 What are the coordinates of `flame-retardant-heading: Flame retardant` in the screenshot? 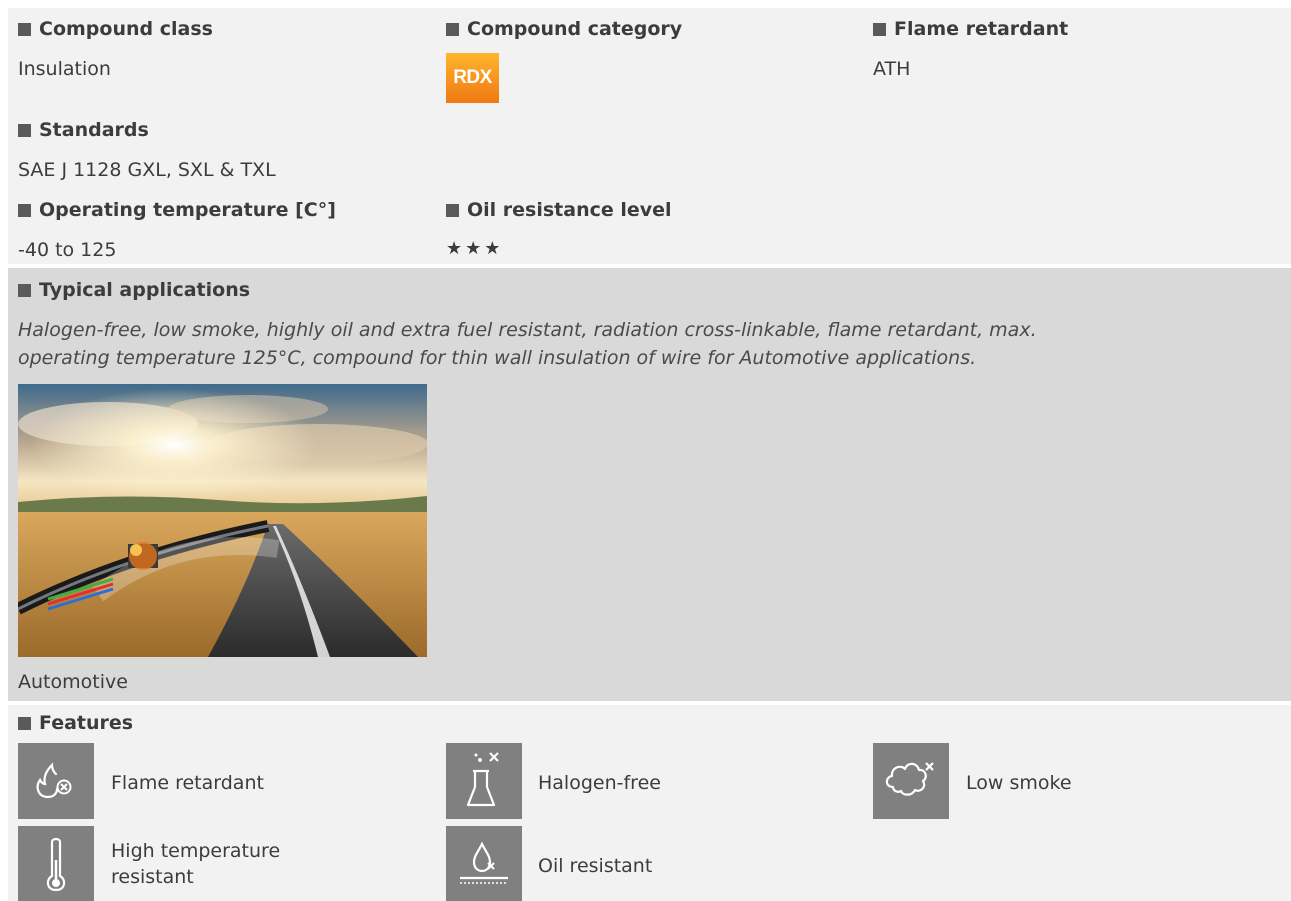 It's located at (970, 29).